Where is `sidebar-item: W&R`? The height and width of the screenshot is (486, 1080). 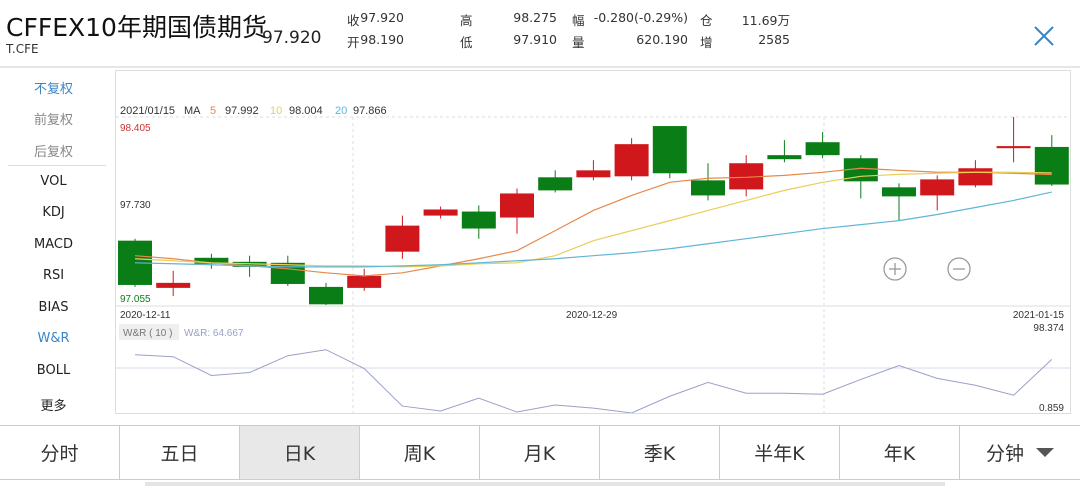
sidebar-item: W&R is located at coordinates (53, 338).